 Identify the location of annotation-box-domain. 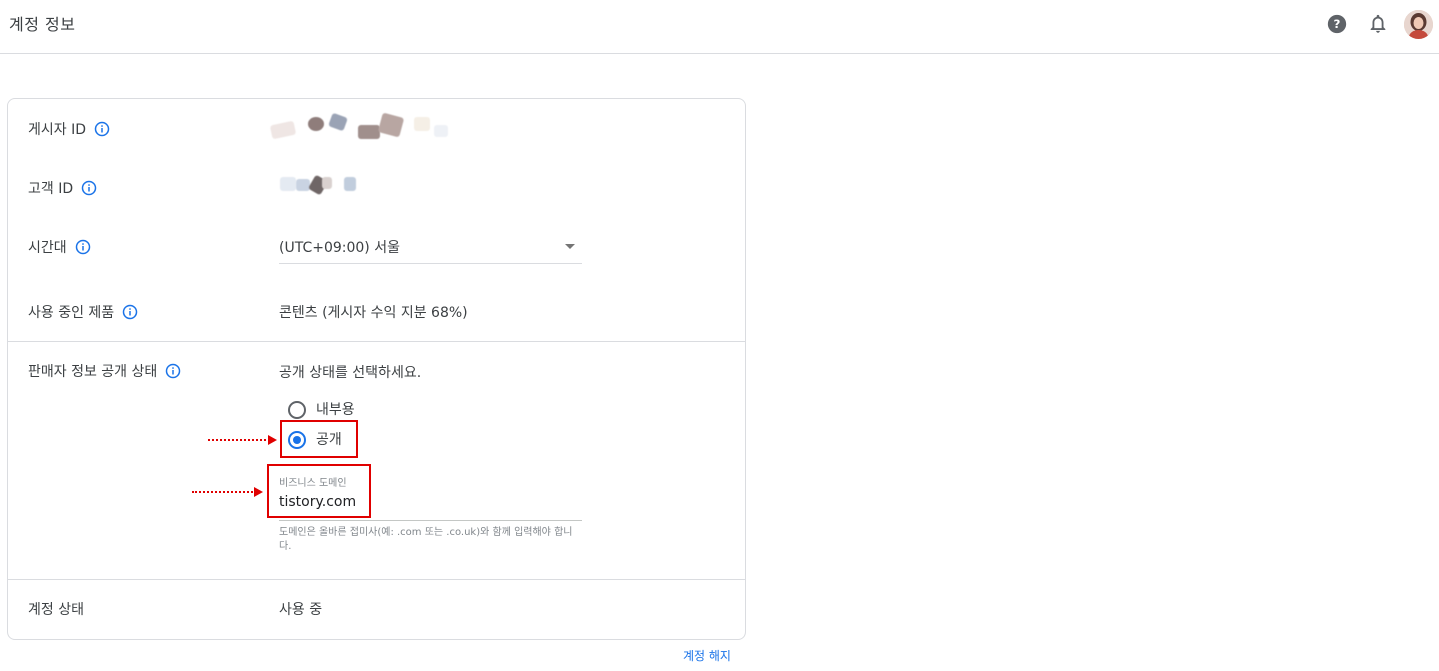
(319, 491).